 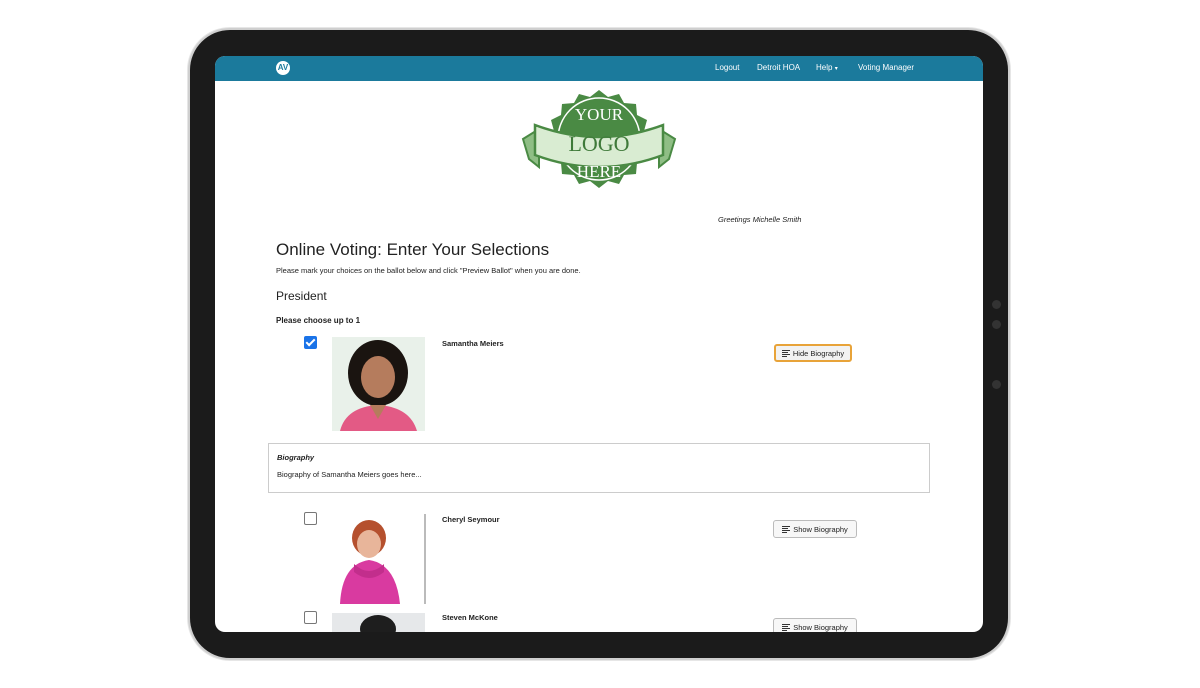 What do you see at coordinates (836, 69) in the screenshot?
I see `chevron-down-icon: ▾` at bounding box center [836, 69].